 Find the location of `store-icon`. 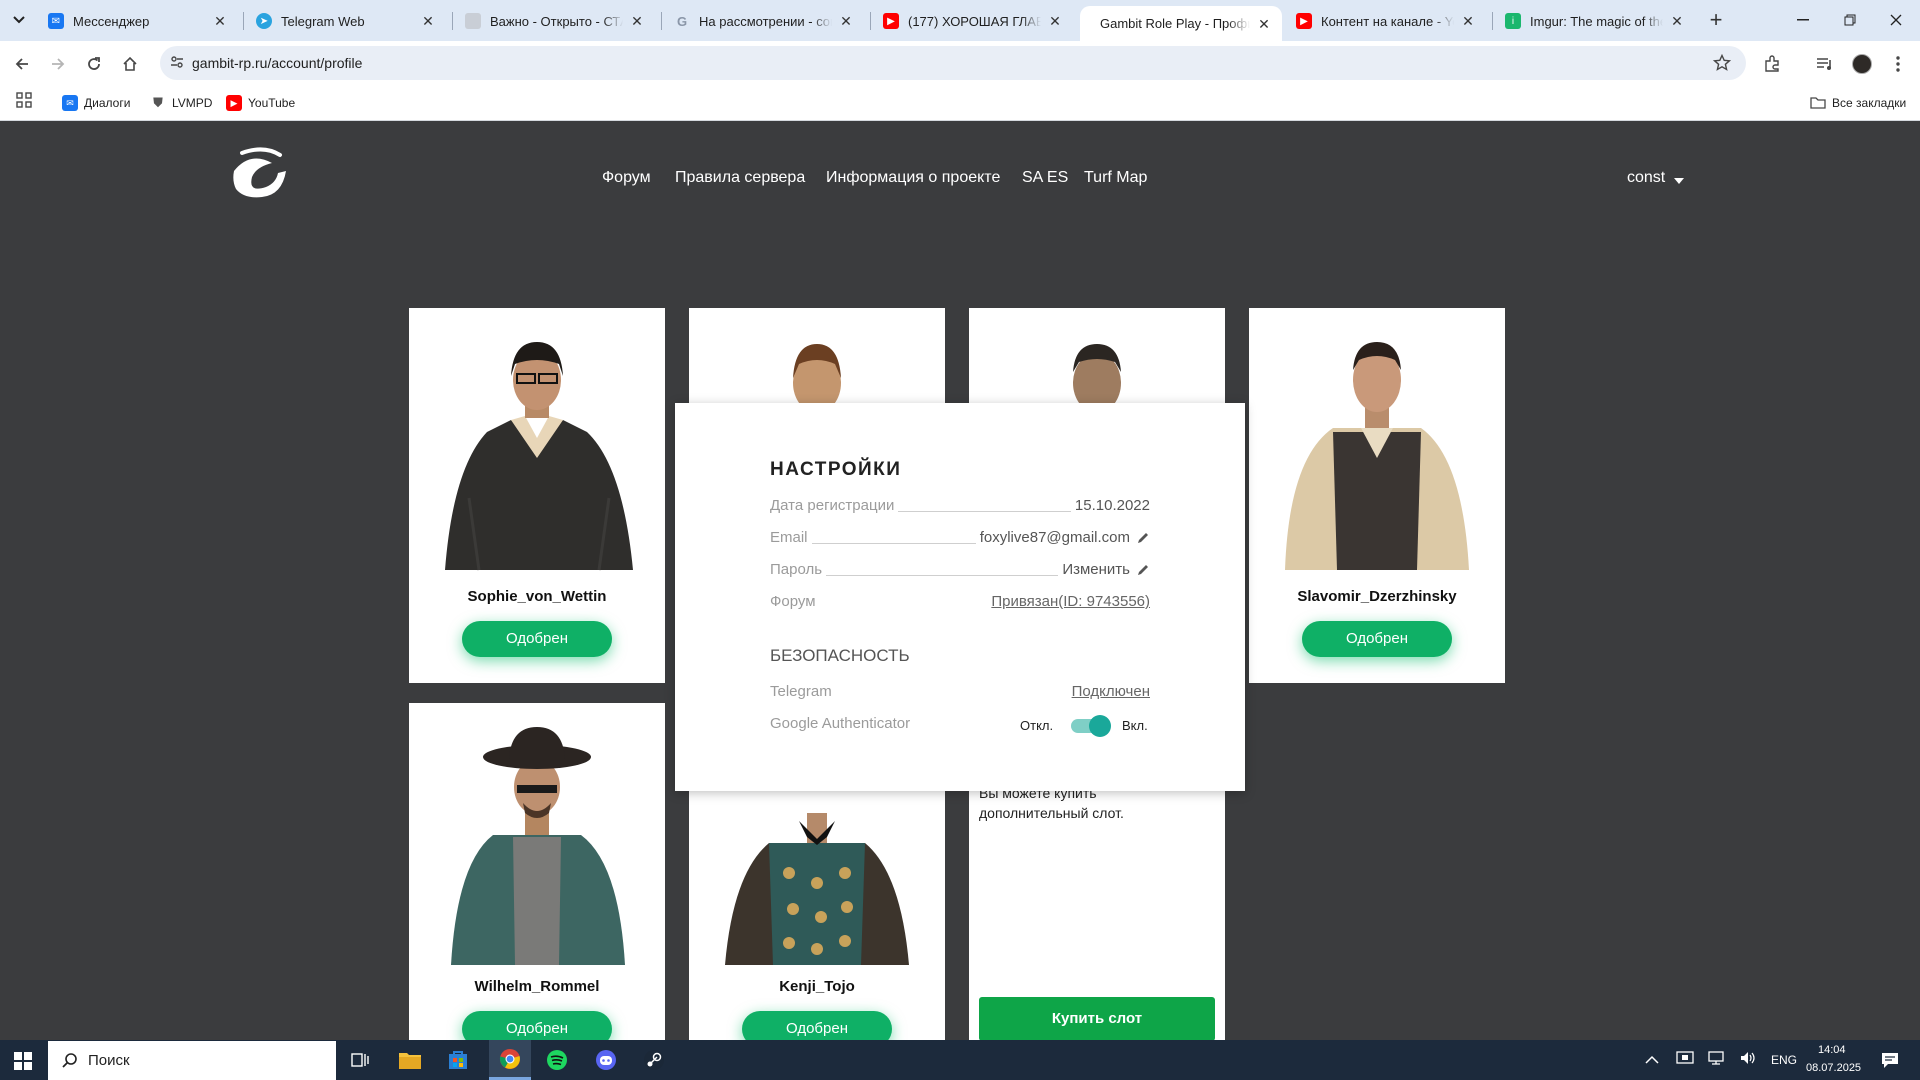

store-icon is located at coordinates (458, 1062).